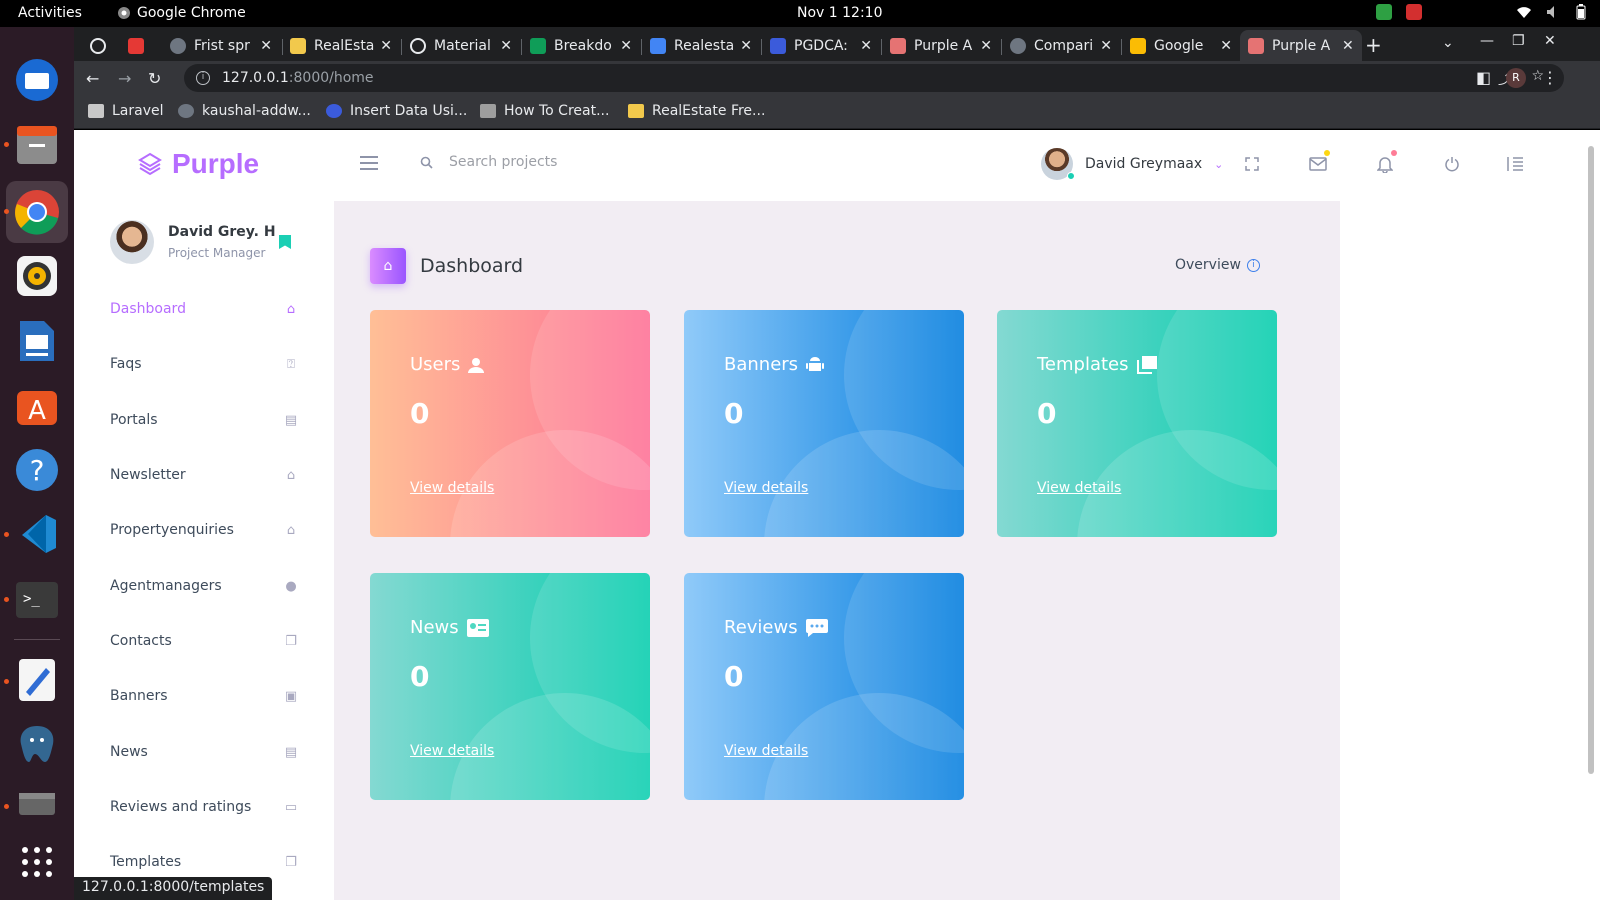 This screenshot has height=900, width=1600. What do you see at coordinates (205, 752) in the screenshot?
I see `sidebar-item-news: News ▤` at bounding box center [205, 752].